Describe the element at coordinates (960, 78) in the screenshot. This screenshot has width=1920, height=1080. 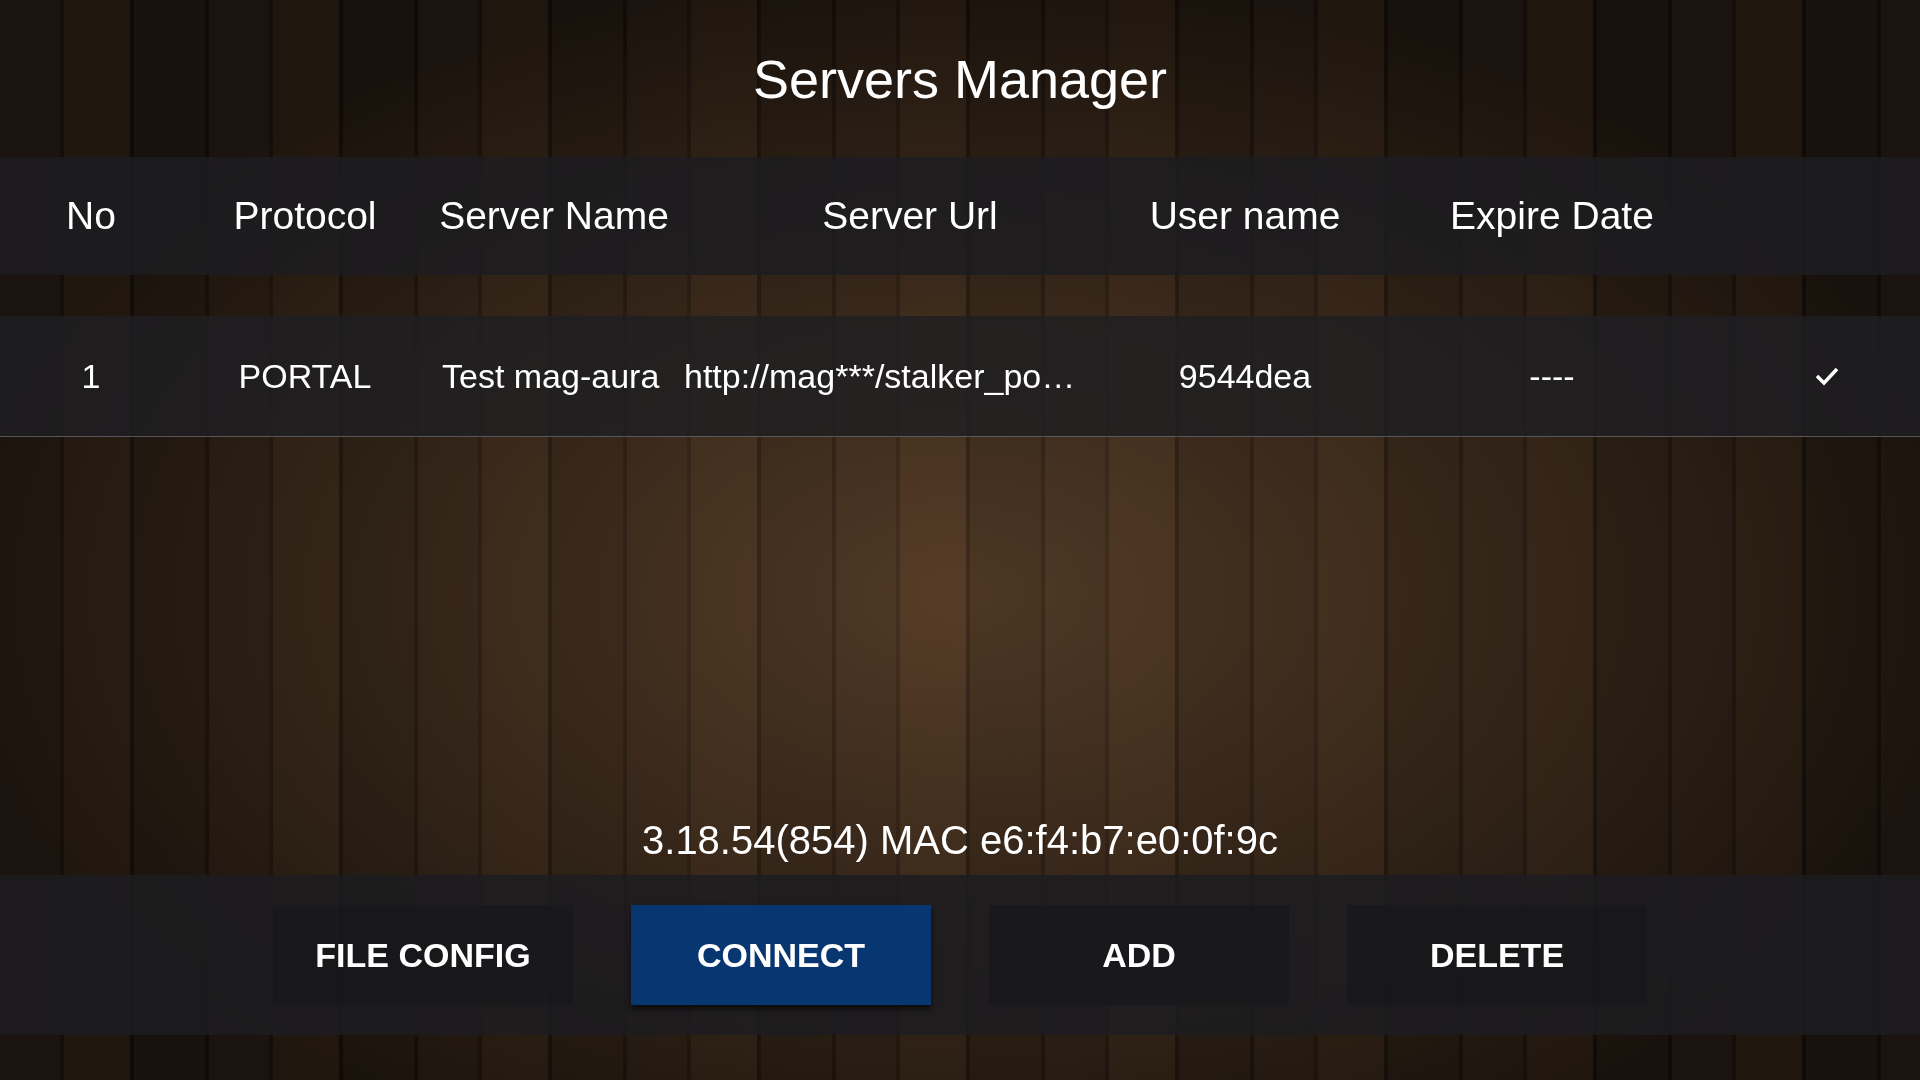
I see `screen-title: Servers Manager` at that location.